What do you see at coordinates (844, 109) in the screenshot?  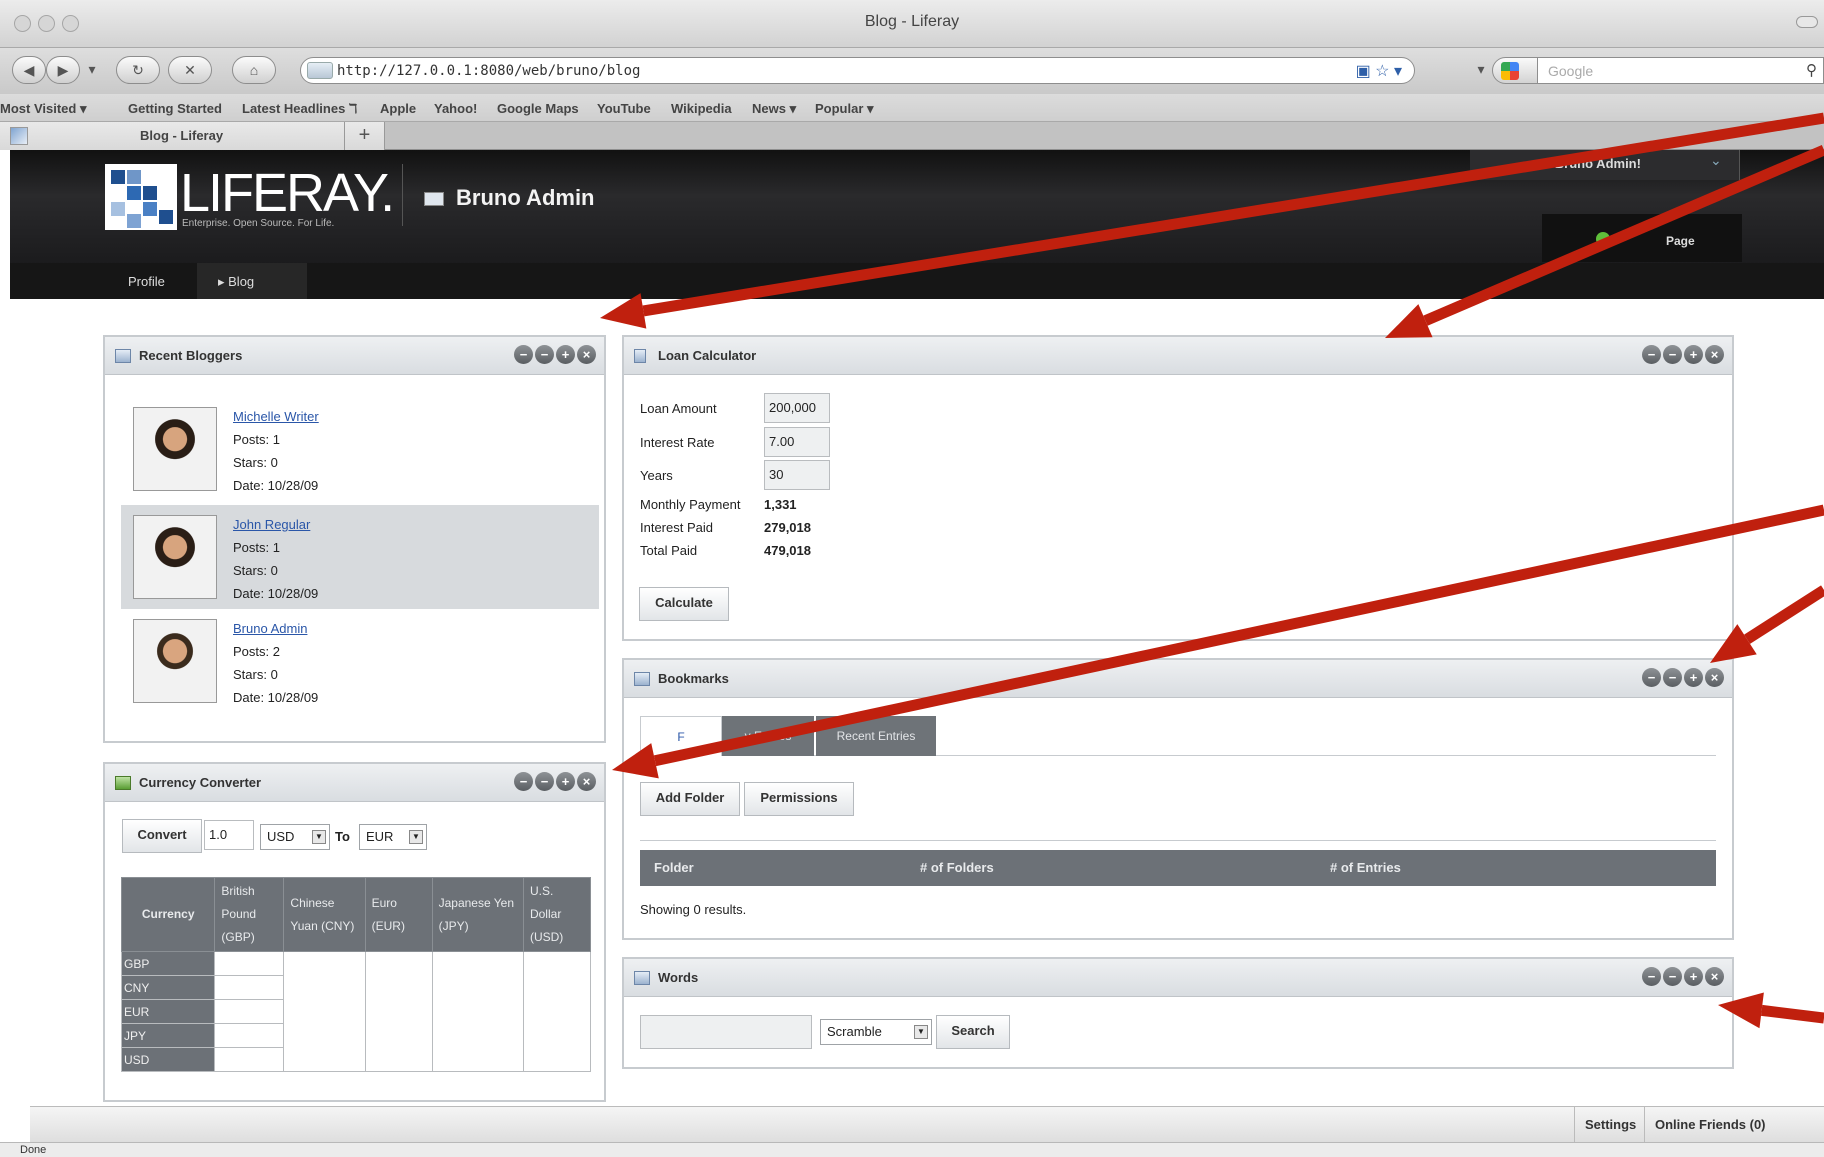 I see `bookmark-popular: Popular ▾` at bounding box center [844, 109].